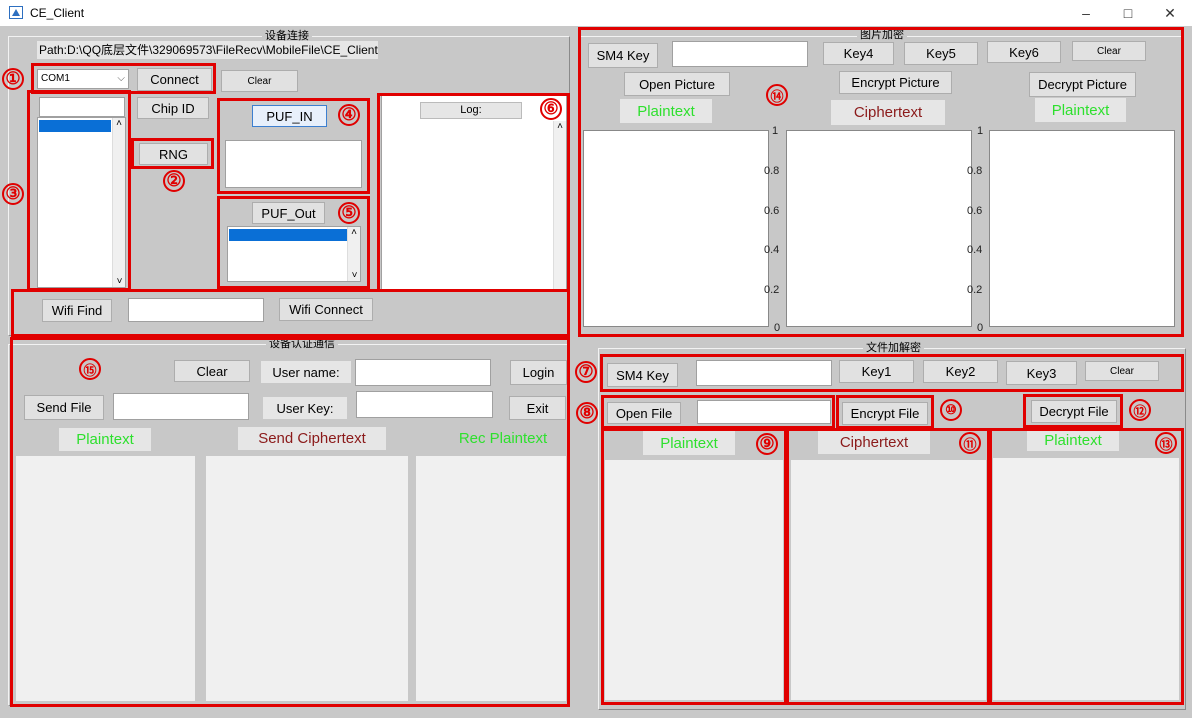  What do you see at coordinates (882, 35) in the screenshot?
I see `image-panel-title: 图片加密` at bounding box center [882, 35].